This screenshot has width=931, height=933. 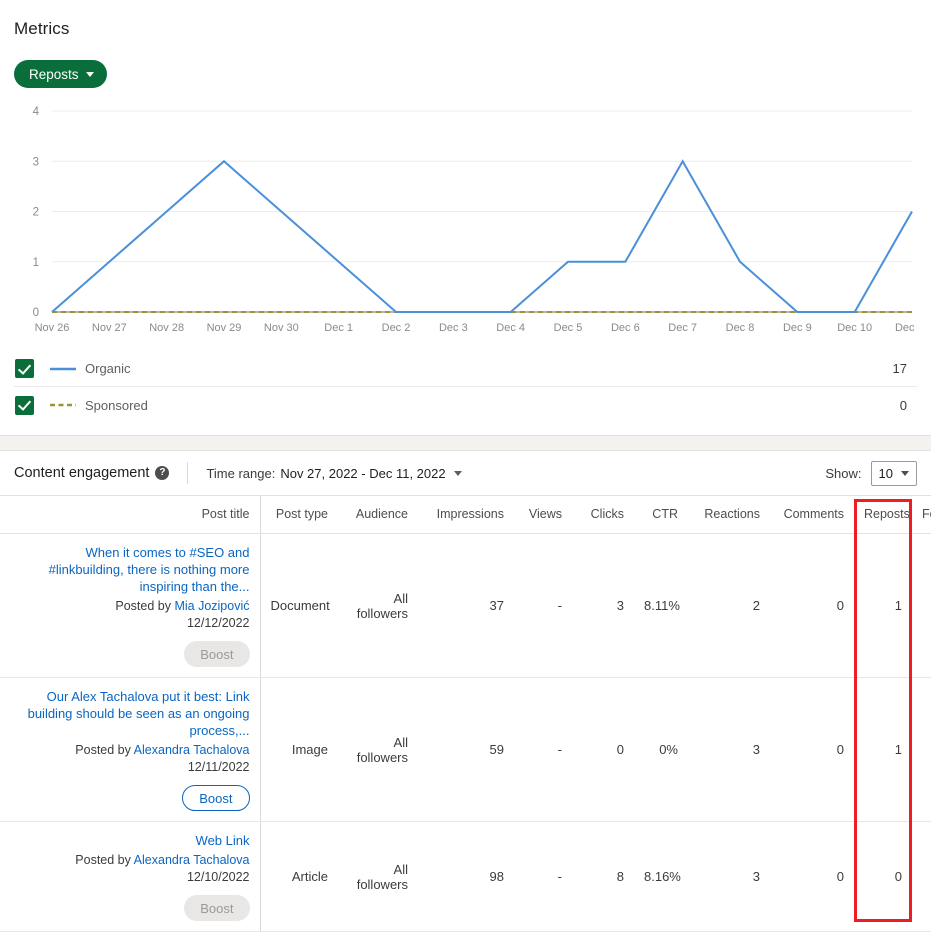 I want to click on time-range-selector: Time range: Nov 27, 2022 - Dec 11, 2022, so click(x=334, y=473).